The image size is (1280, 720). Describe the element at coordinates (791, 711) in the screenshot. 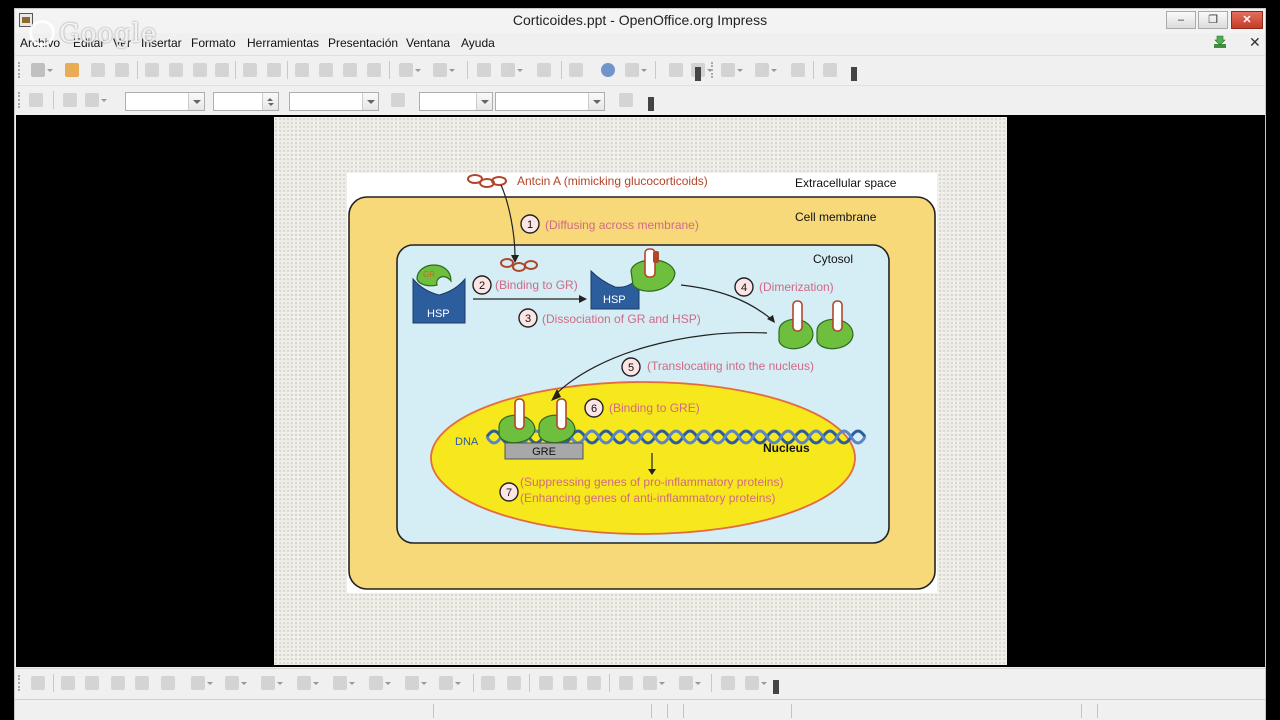

I see `status-cell-slide` at that location.